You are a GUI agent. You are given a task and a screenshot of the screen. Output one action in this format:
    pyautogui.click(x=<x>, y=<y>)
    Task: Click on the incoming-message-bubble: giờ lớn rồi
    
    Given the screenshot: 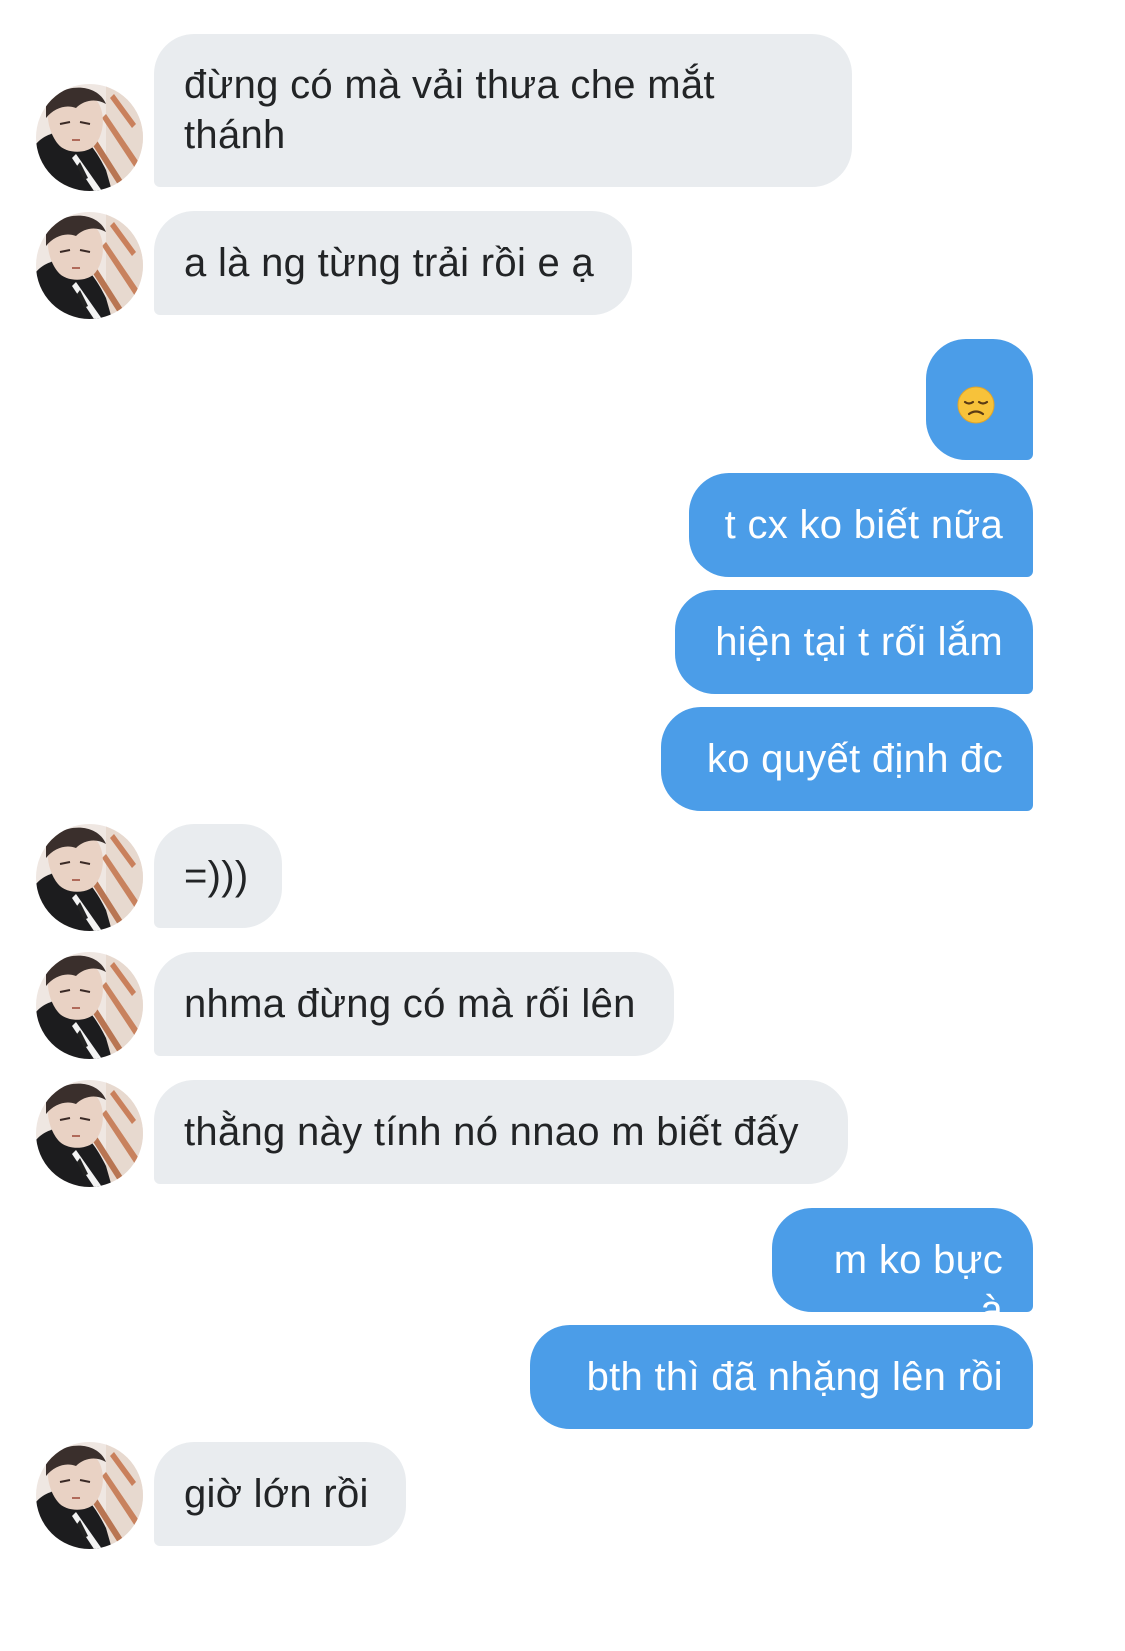 What is the action you would take?
    pyautogui.click(x=280, y=1494)
    